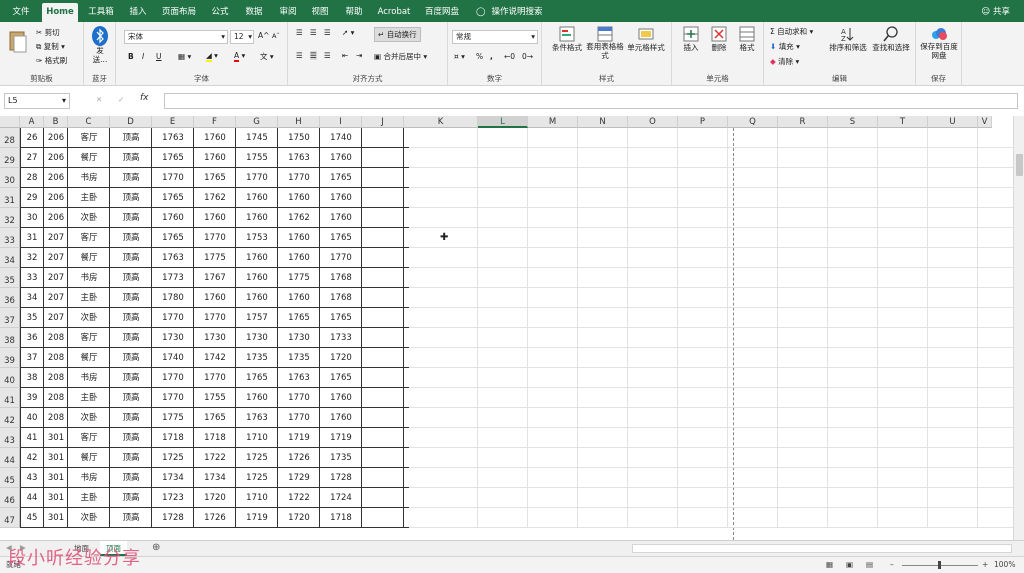 Image resolution: width=1024 pixels, height=573 pixels. What do you see at coordinates (257, 518) in the screenshot?
I see `cell-g47: 1719` at bounding box center [257, 518].